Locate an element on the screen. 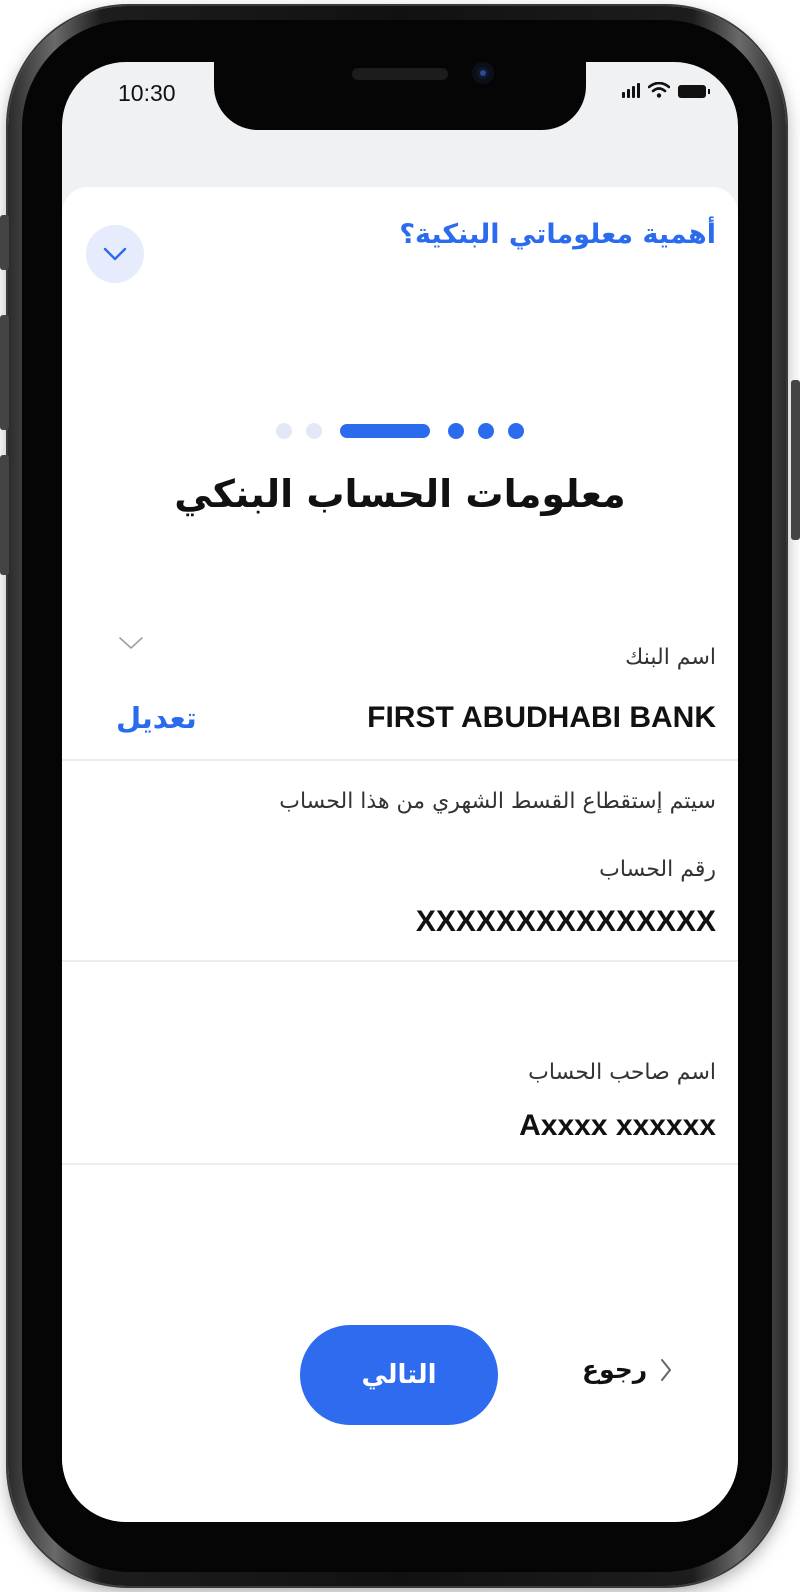 The image size is (800, 1592). chevron-right-icon is located at coordinates (666, 1369).